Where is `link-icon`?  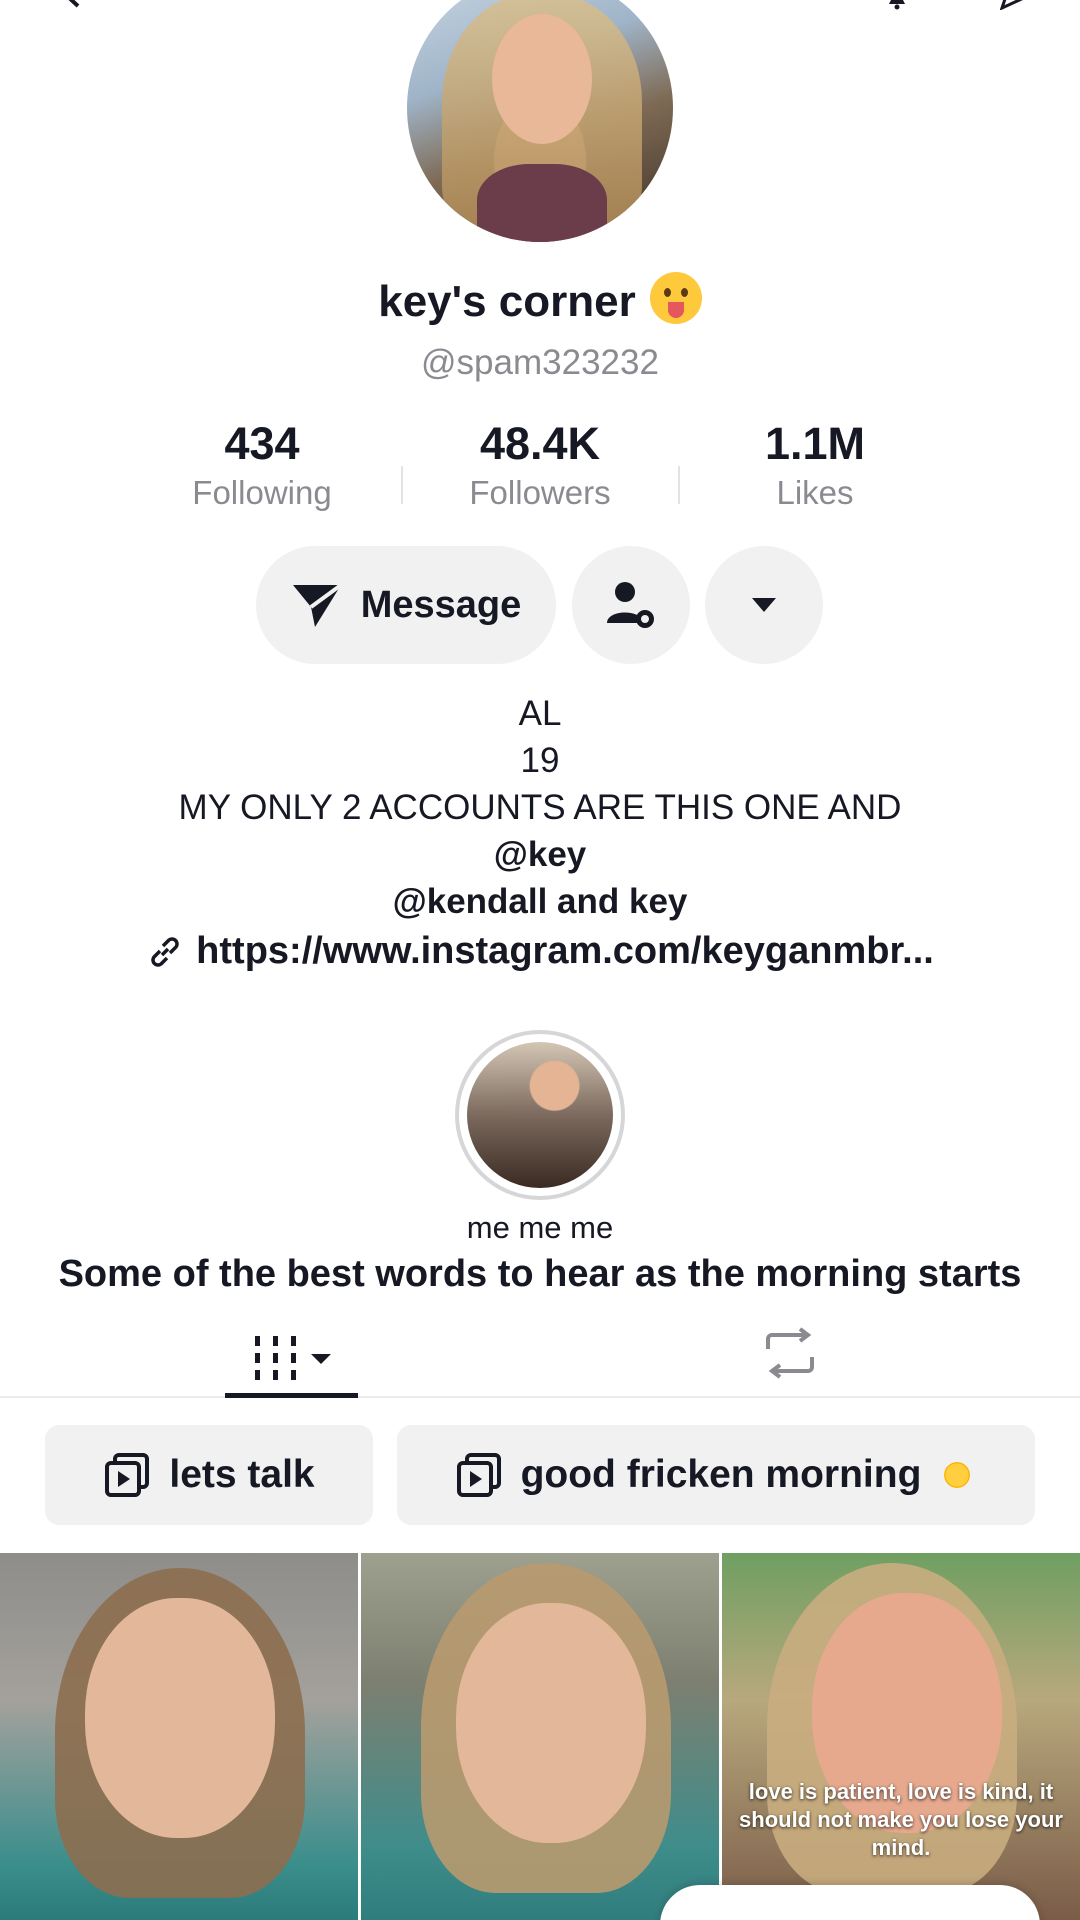
link-icon is located at coordinates (165, 952).